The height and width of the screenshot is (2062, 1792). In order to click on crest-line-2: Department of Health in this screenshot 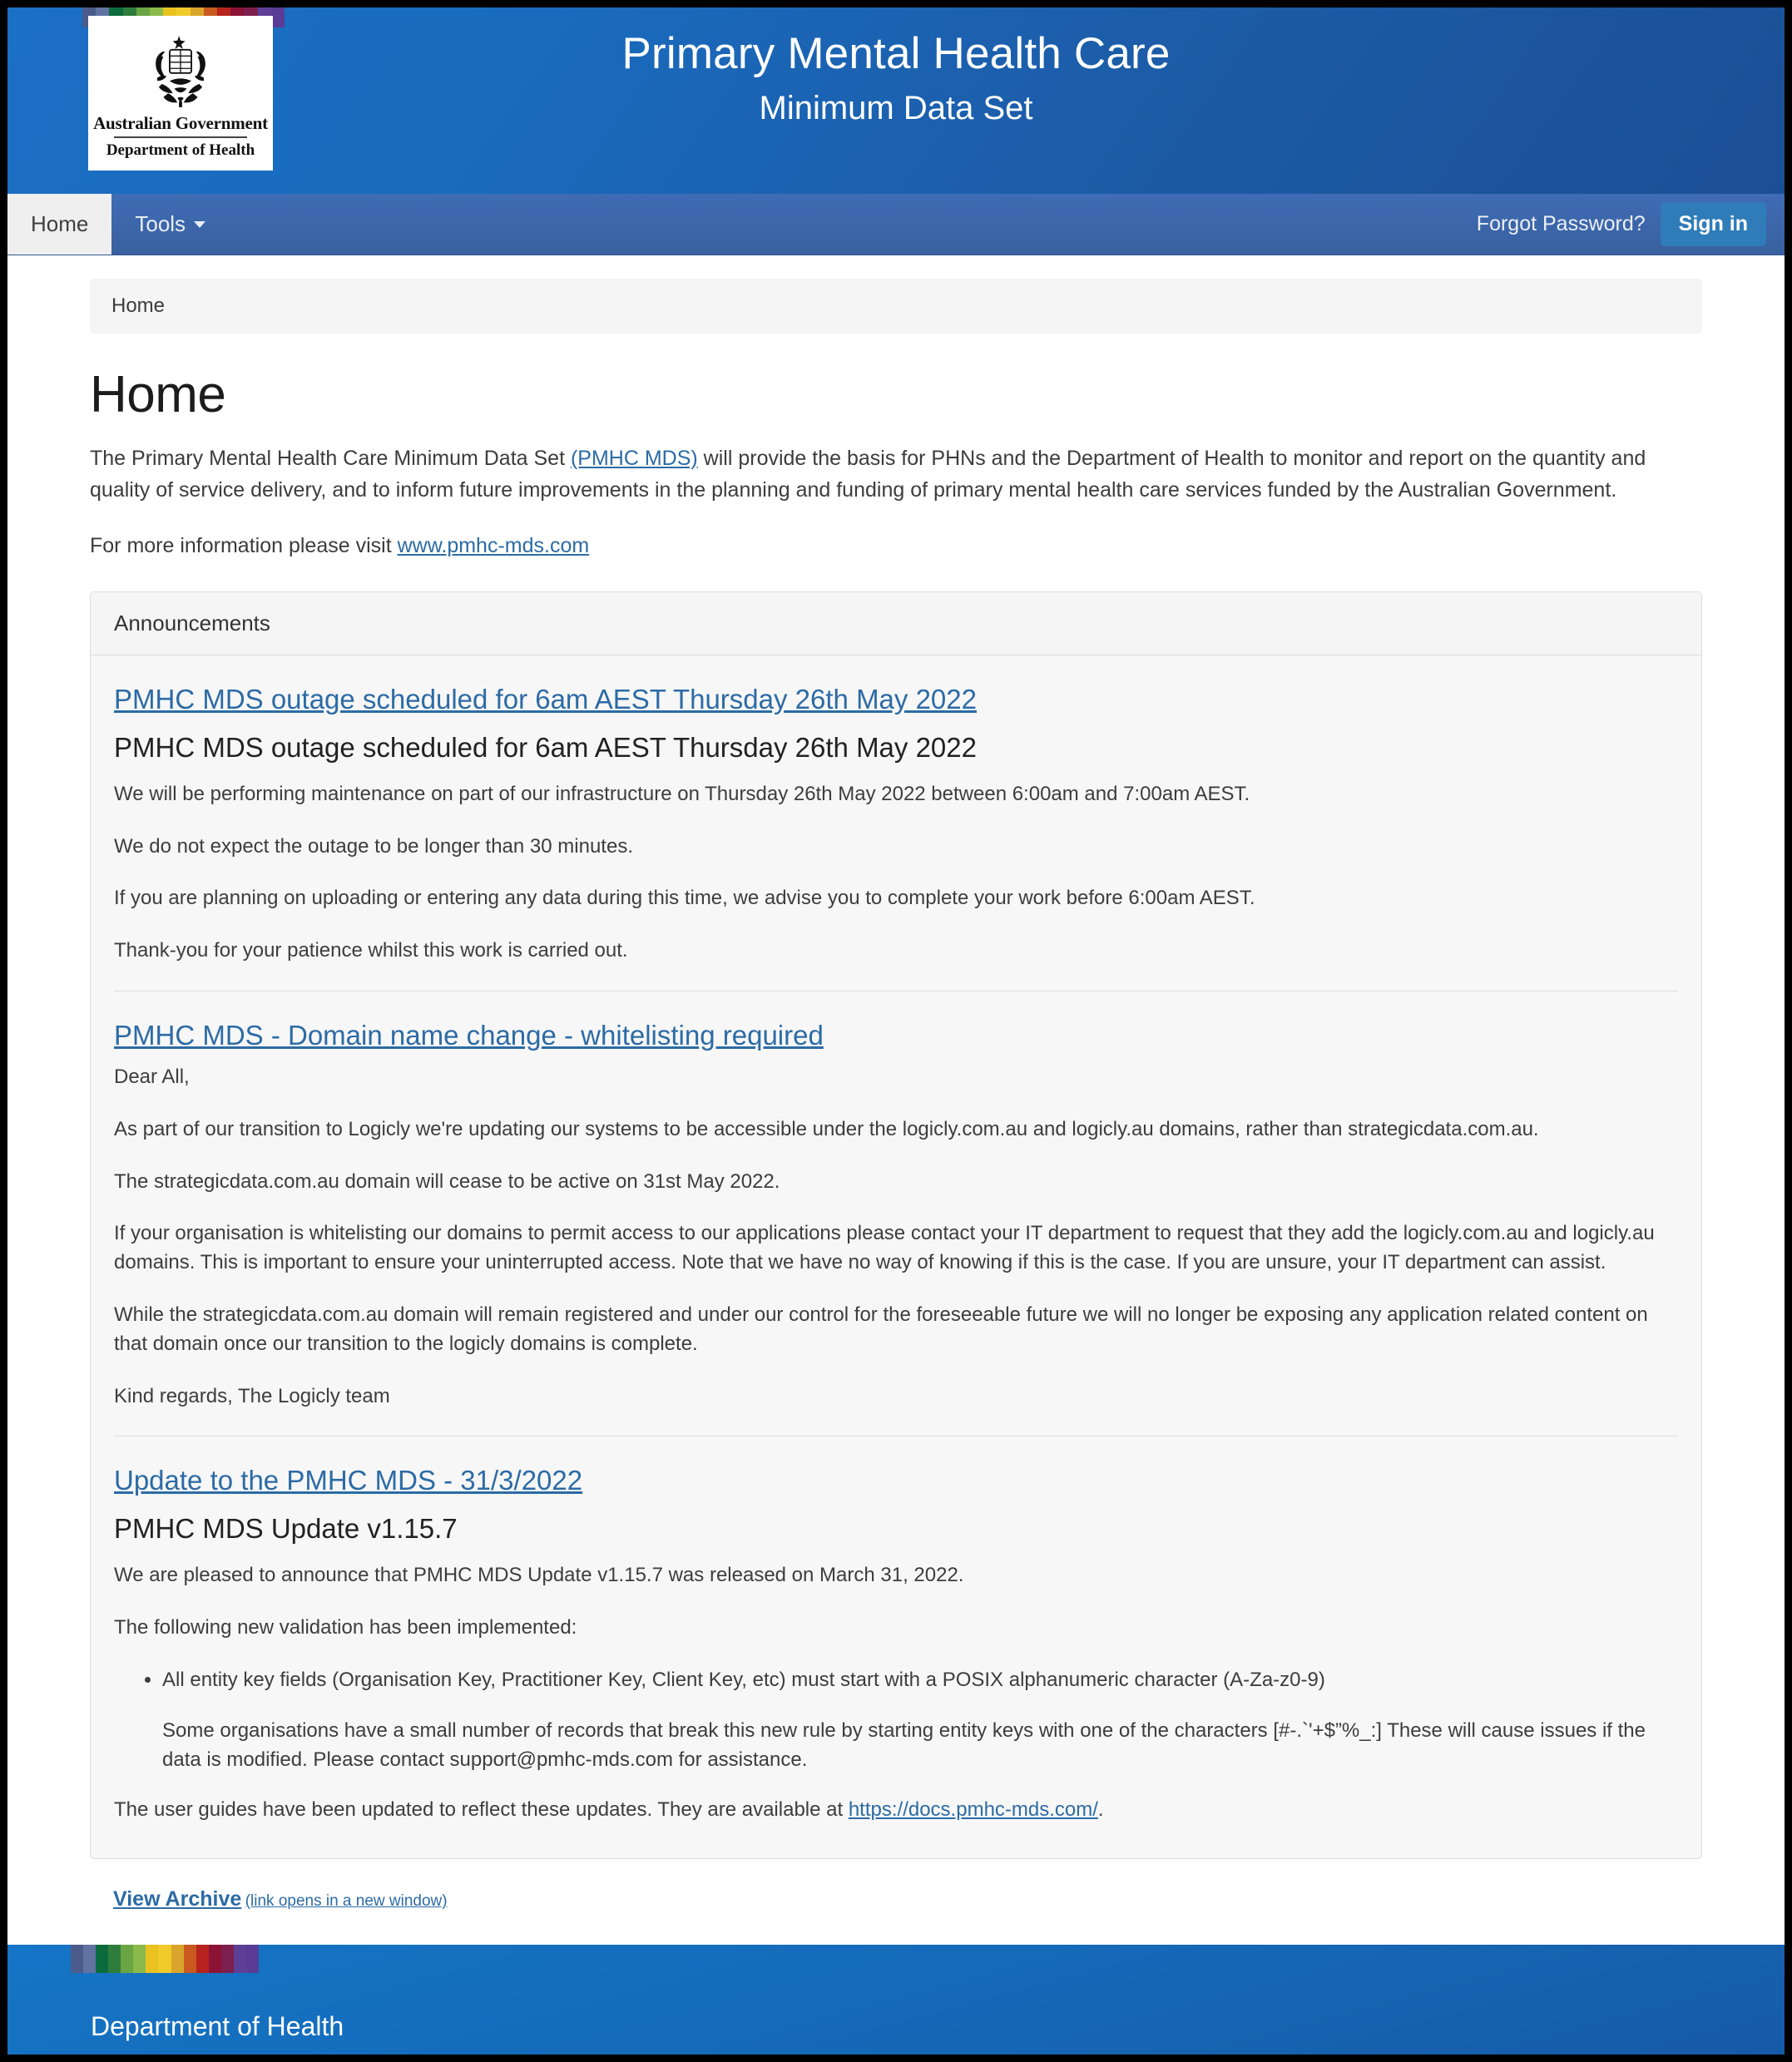, I will do `click(180, 150)`.